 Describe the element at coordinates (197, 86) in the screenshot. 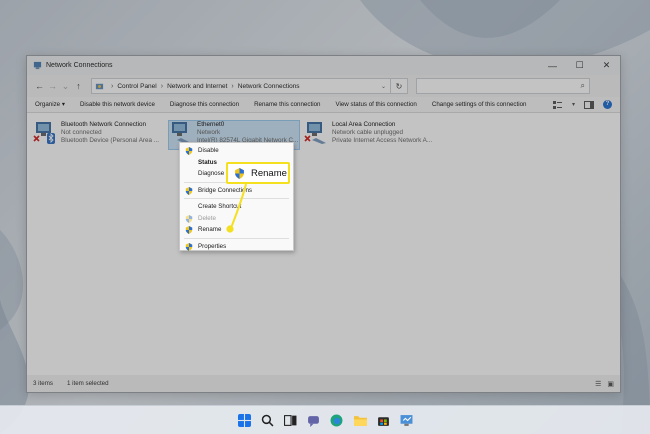

I see `breadcrumb-network-and-internet: Network and Internet` at that location.